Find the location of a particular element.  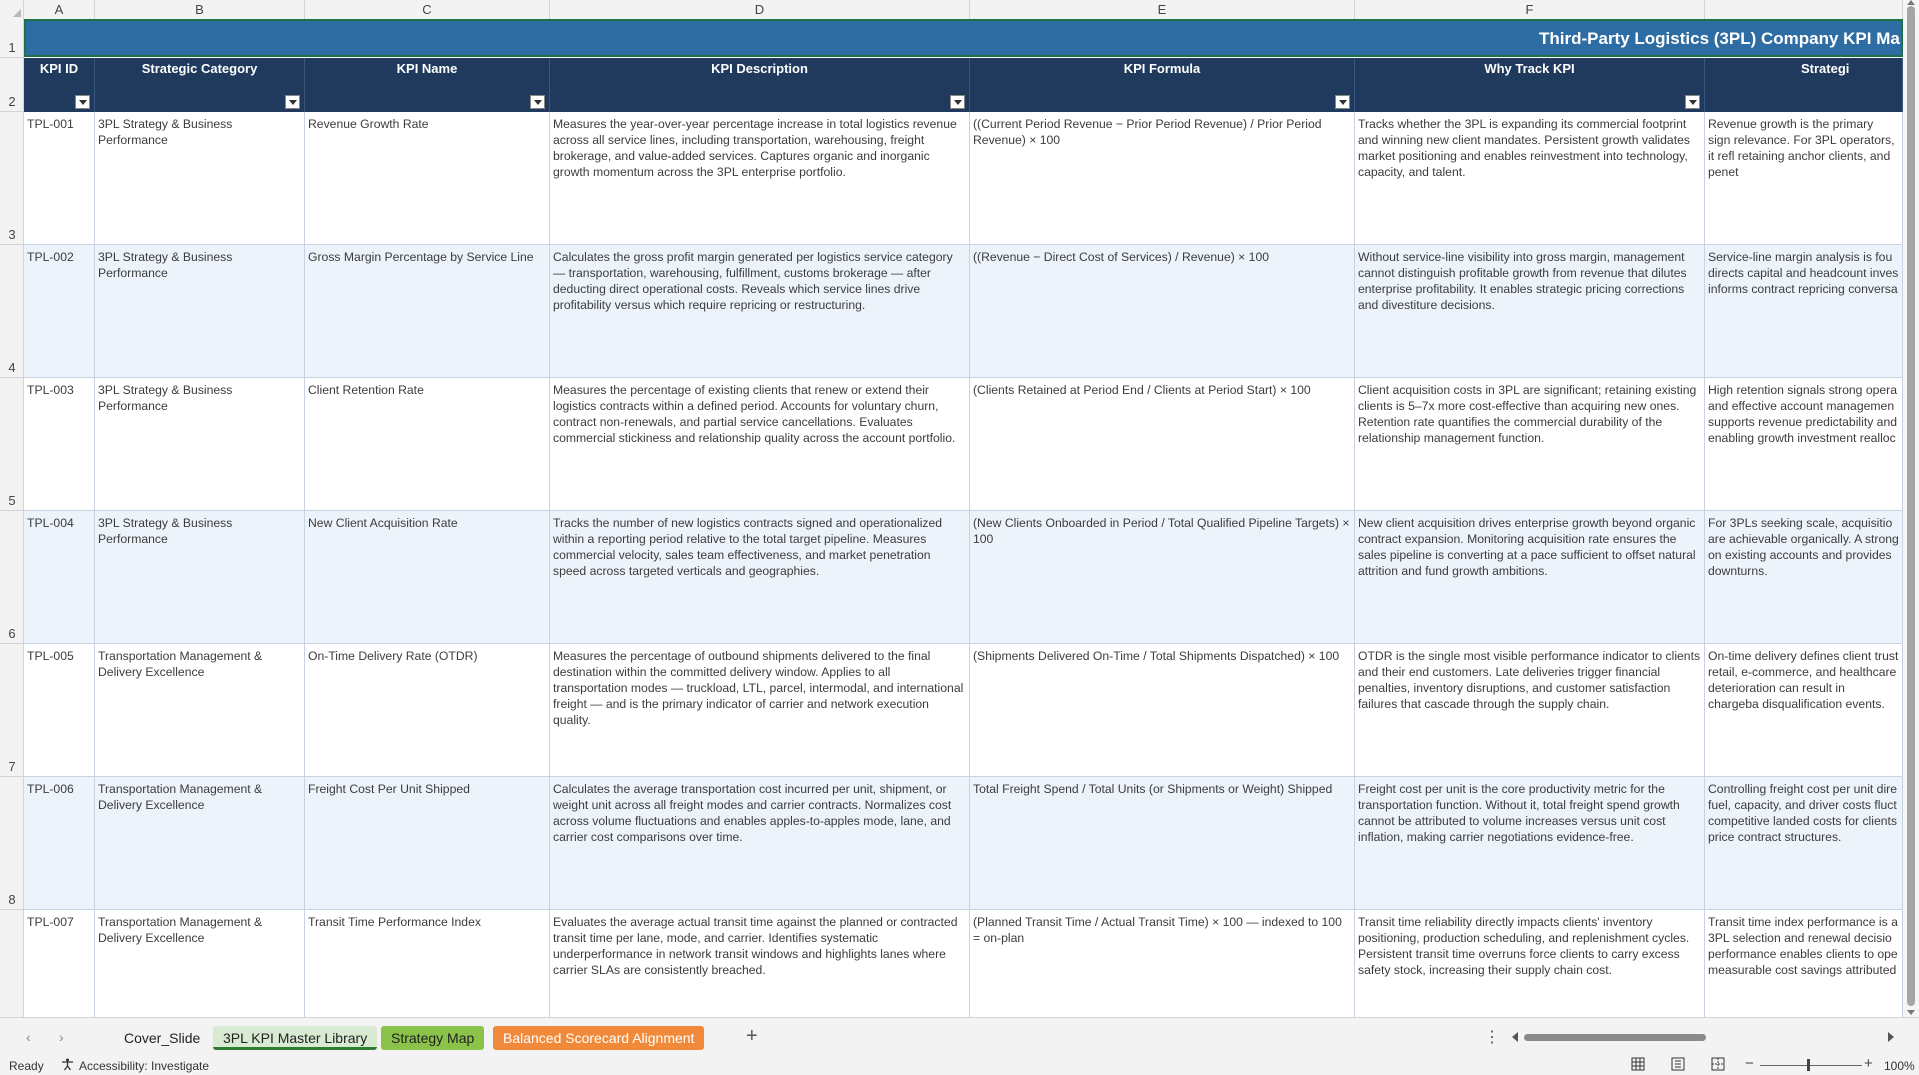

scroll-left-icon is located at coordinates (1515, 1037).